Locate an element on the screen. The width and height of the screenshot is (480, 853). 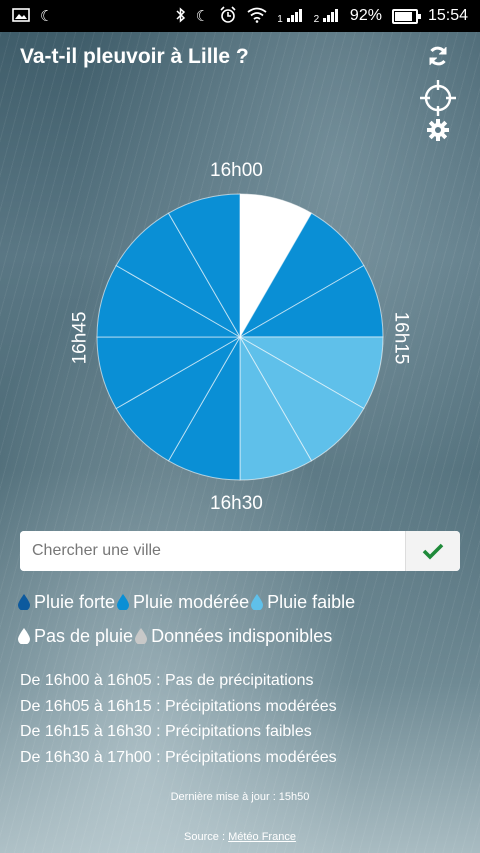
status-bar: ☾ ☾ 1 2 92% 15:54 is located at coordinates (240, 16).